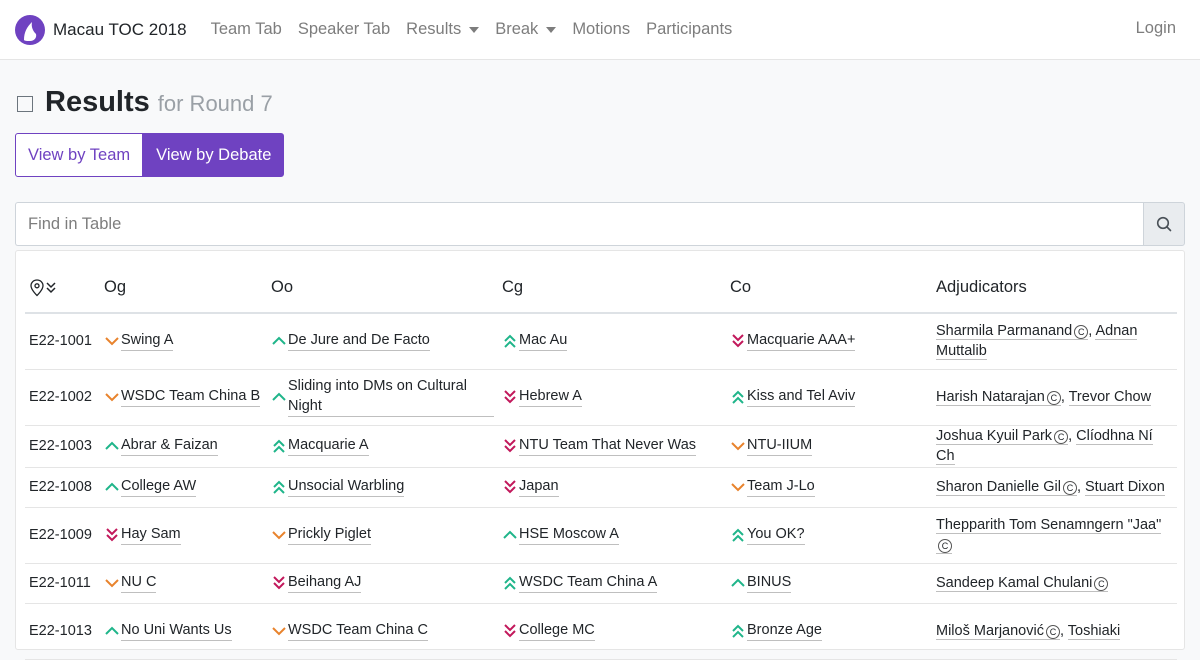 This screenshot has height=660, width=1200. What do you see at coordinates (79, 155) in the screenshot?
I see `view-by-team-button: View by Team` at bounding box center [79, 155].